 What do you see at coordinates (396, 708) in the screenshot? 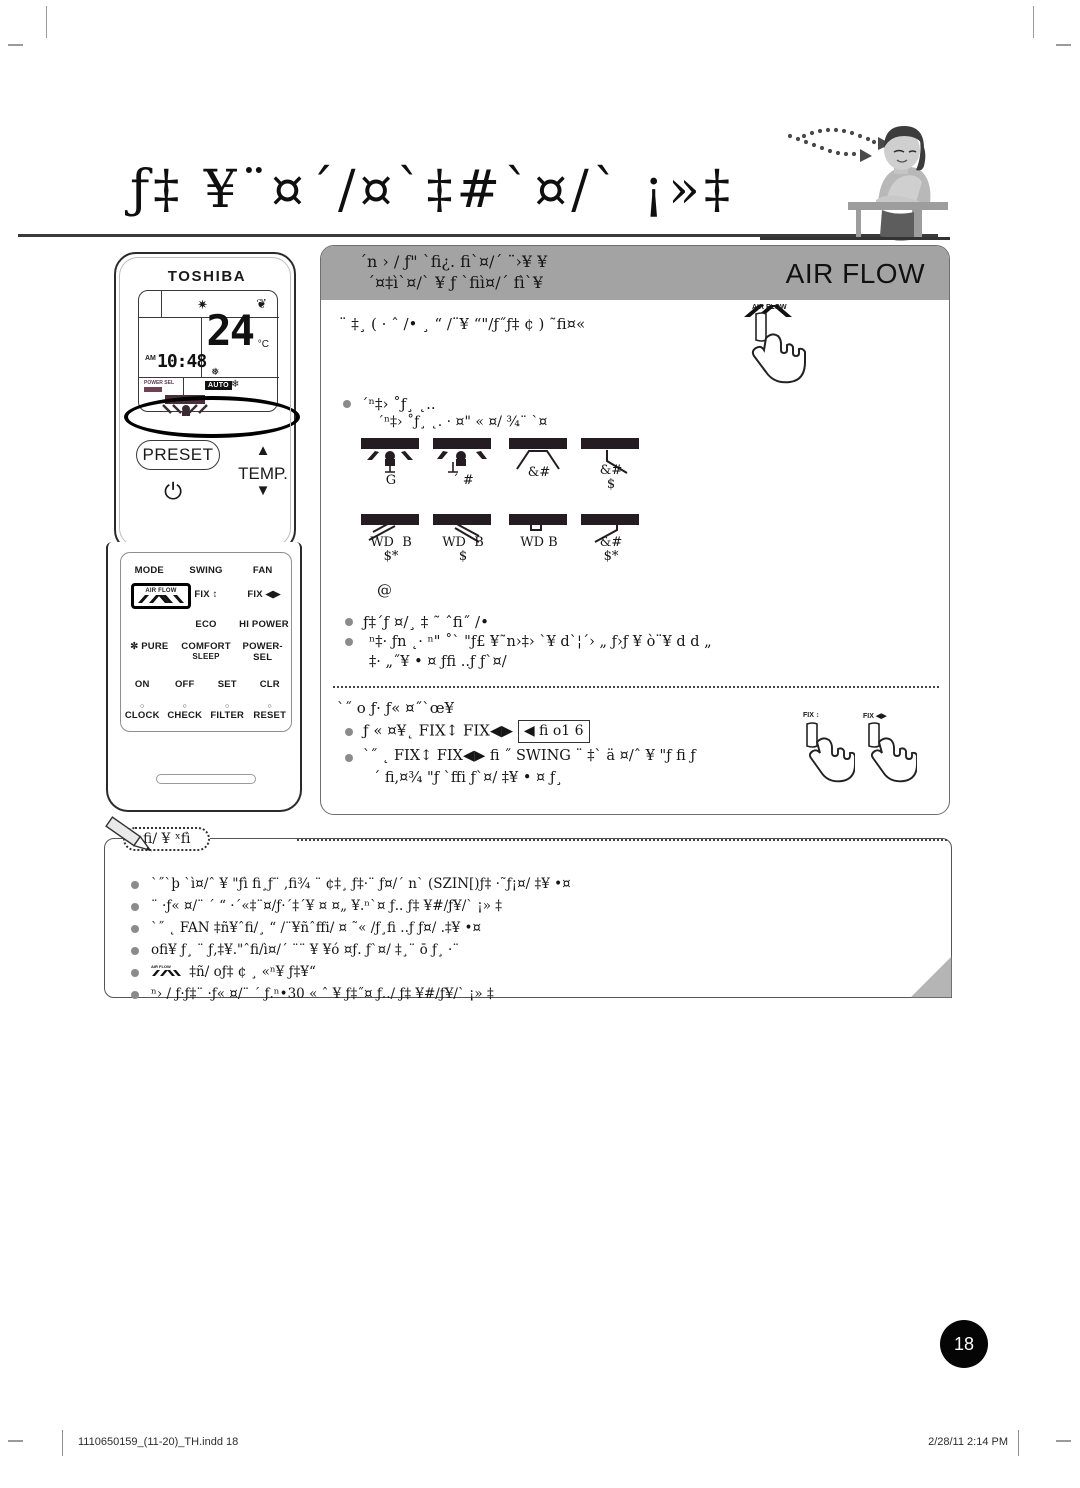
I see `section2-heading: `˝ o ƒ· ƒ« ¤˝`œ¥` at bounding box center [396, 708].